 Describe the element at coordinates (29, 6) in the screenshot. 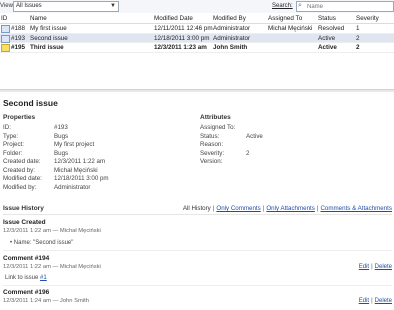

I see `view-select-value: All Issues` at that location.